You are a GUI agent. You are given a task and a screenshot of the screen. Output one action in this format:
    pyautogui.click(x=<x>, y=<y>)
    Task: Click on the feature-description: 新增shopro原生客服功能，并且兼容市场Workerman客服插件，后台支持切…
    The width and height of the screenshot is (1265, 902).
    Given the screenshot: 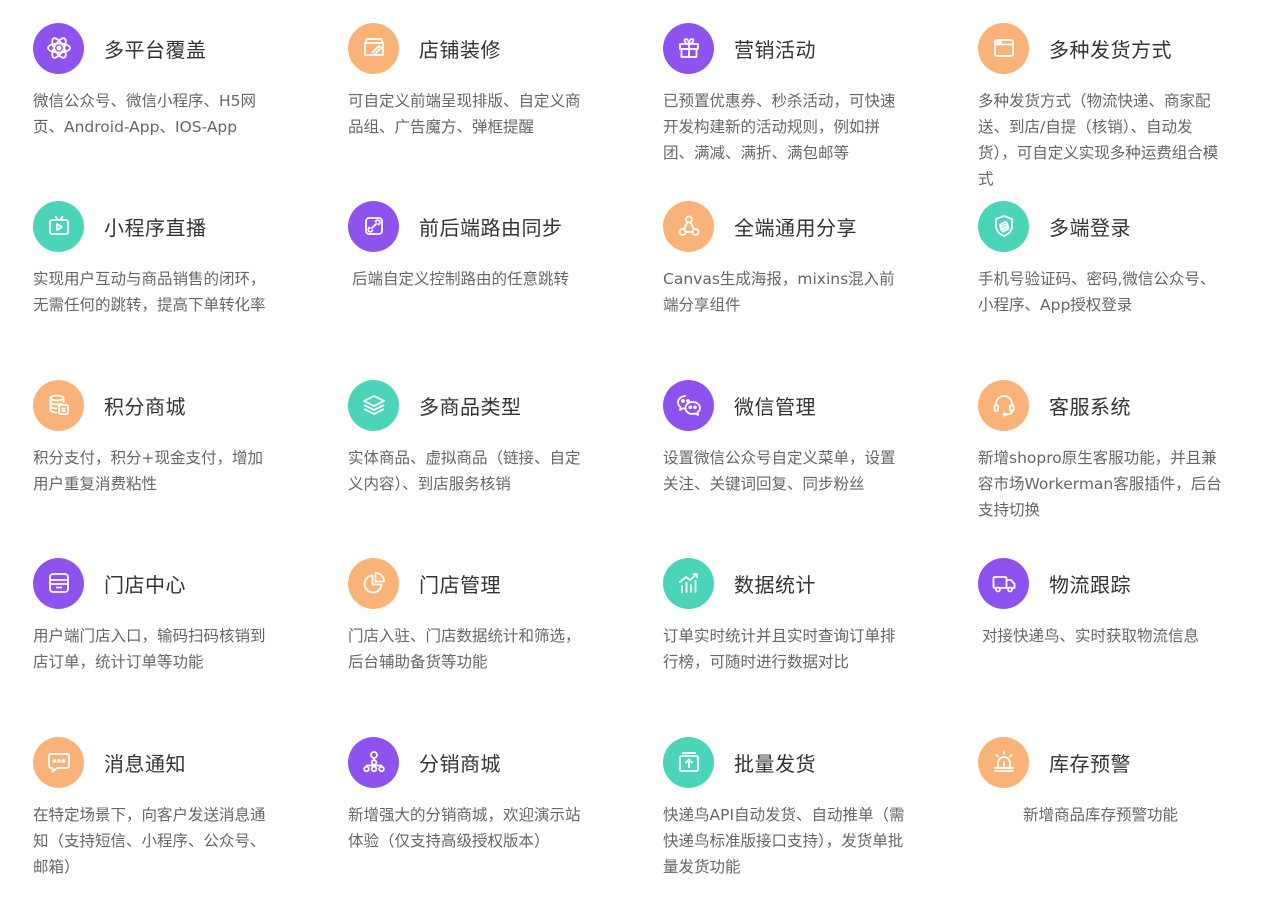 What is the action you would take?
    pyautogui.click(x=1100, y=484)
    